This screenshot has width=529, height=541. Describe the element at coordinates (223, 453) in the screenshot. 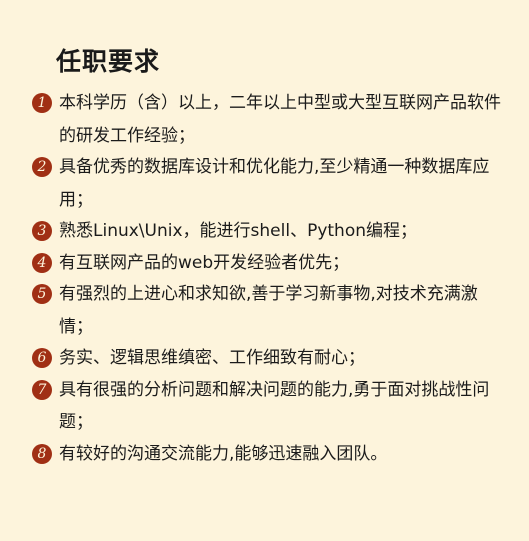

I see `requirement-text: 有较好的沟通交流能力,能够迅速融入团队。` at that location.